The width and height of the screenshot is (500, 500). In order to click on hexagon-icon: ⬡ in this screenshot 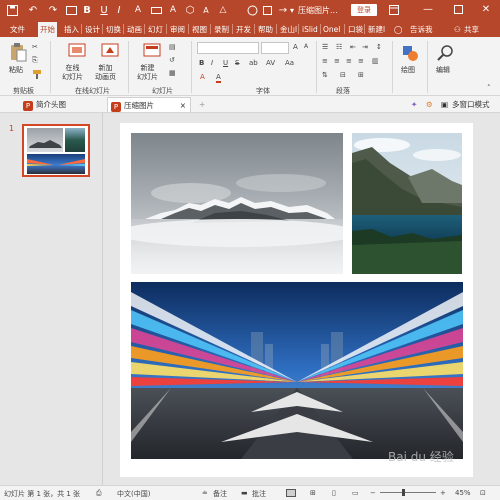, I will do `click(190, 10)`.